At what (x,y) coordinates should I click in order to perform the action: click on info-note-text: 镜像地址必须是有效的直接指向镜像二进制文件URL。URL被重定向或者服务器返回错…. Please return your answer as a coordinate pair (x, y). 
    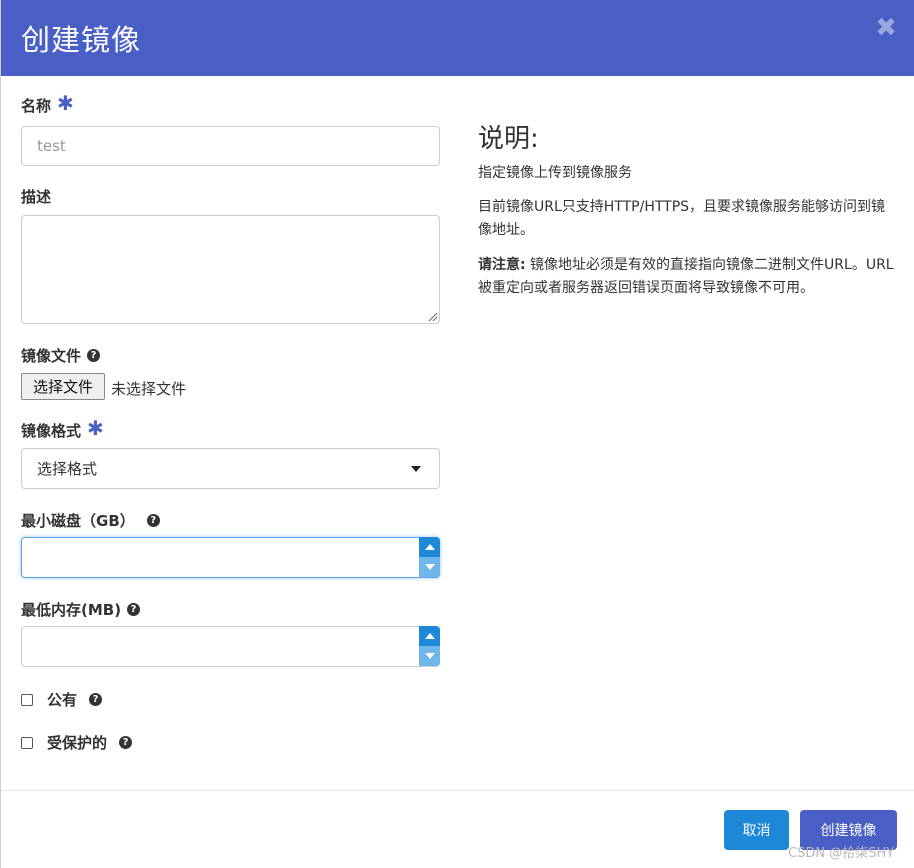
    Looking at the image, I should click on (686, 276).